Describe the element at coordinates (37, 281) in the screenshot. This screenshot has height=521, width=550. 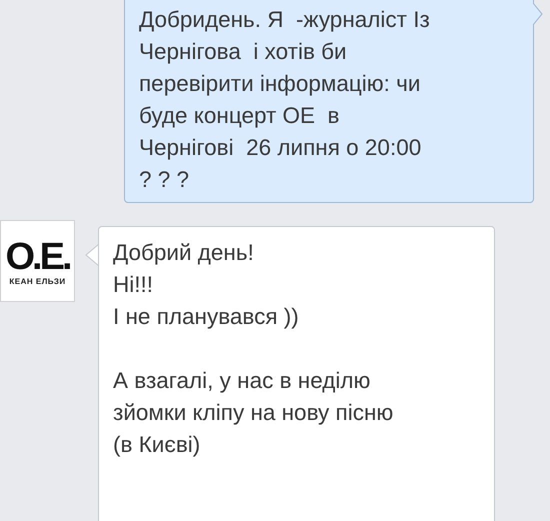
I see `avatar-caption: КЕАН ЕЛЬЗИ` at that location.